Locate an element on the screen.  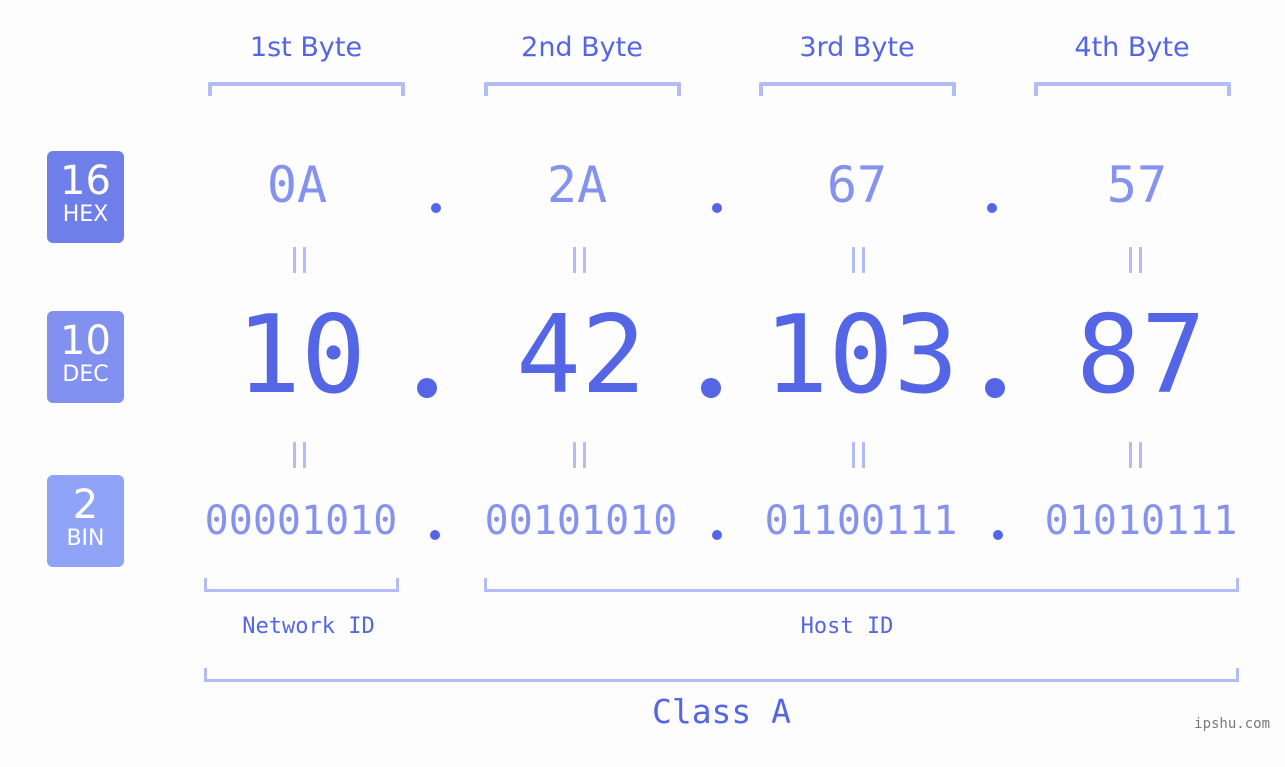
hex-badge-number: 16 is located at coordinates (85, 181).